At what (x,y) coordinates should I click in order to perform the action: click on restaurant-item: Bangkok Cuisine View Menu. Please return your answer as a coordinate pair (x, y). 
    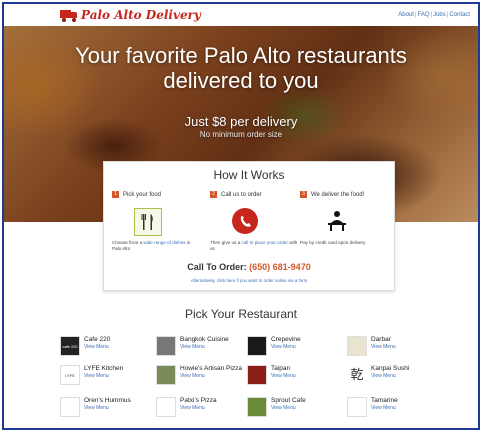
    Looking at the image, I should click on (192, 346).